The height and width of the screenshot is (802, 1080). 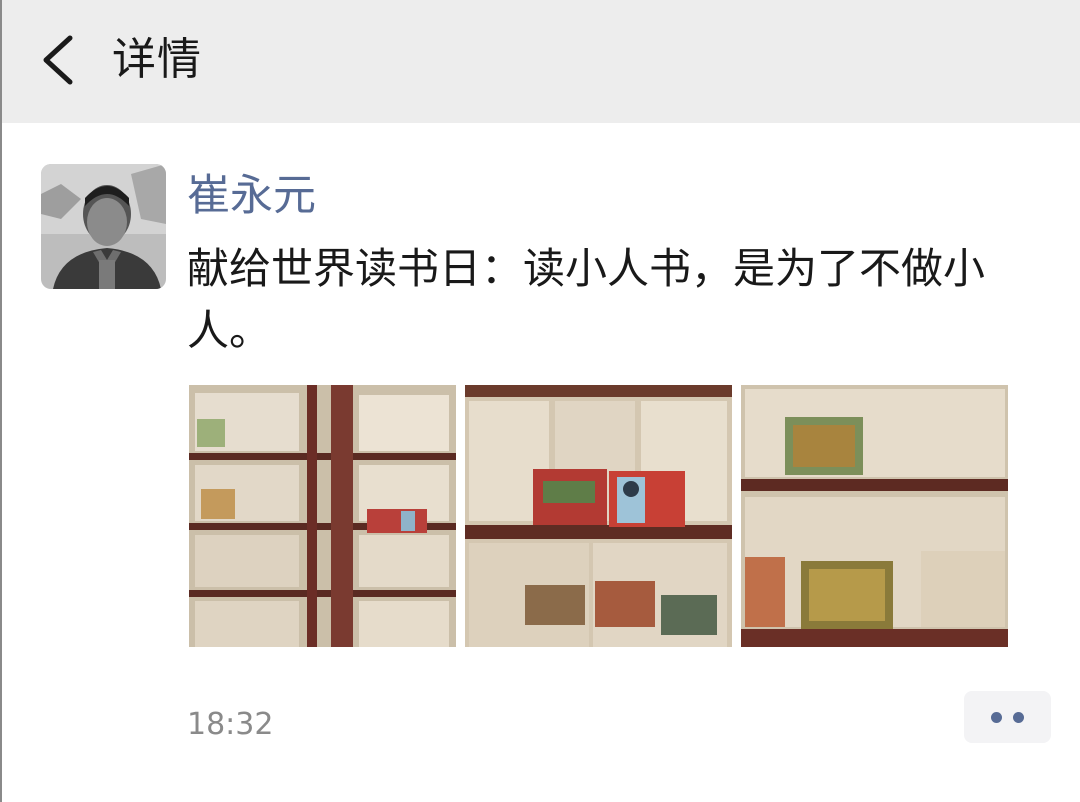 I want to click on more-actions-button, so click(x=1007, y=717).